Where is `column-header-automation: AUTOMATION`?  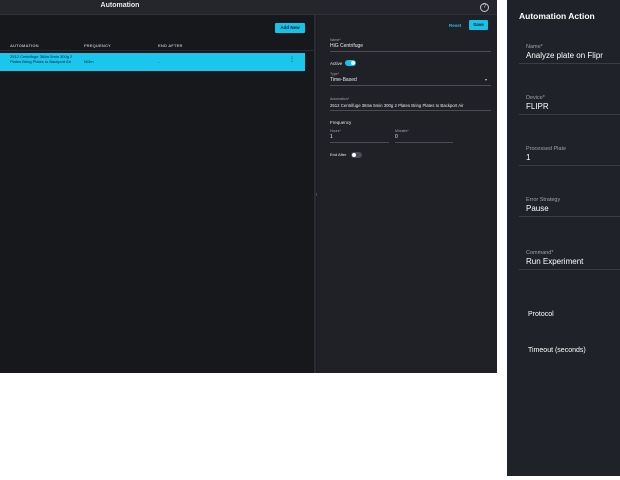
column-header-automation: AUTOMATION is located at coordinates (24, 45).